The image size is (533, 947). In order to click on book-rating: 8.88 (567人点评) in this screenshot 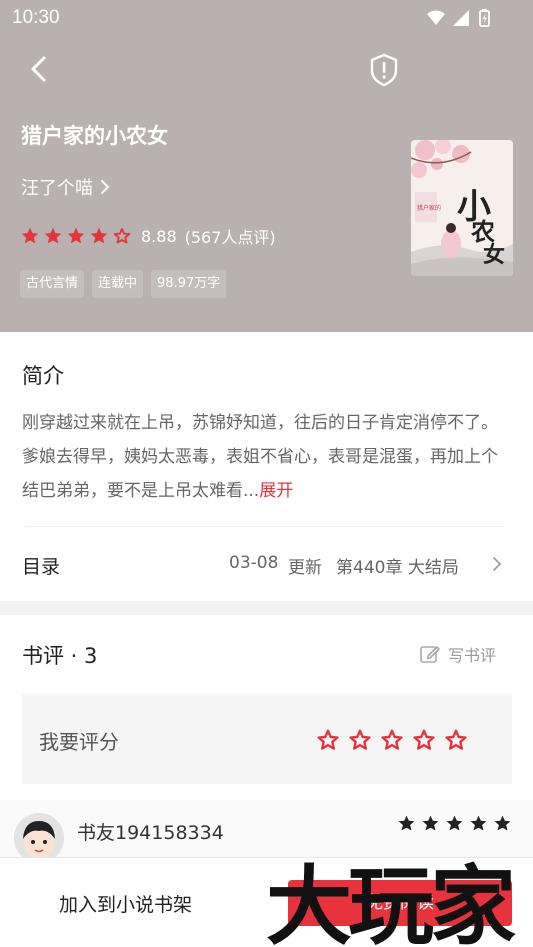, I will do `click(148, 236)`.